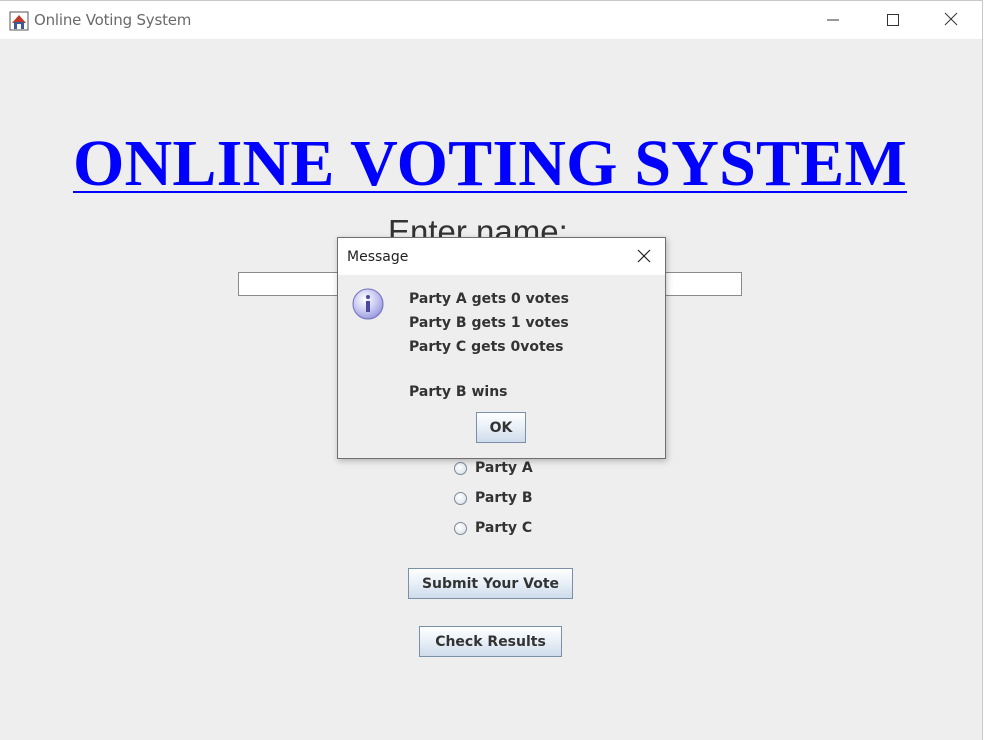 This screenshot has height=740, width=985. I want to click on radio-party-c: Party C, so click(493, 528).